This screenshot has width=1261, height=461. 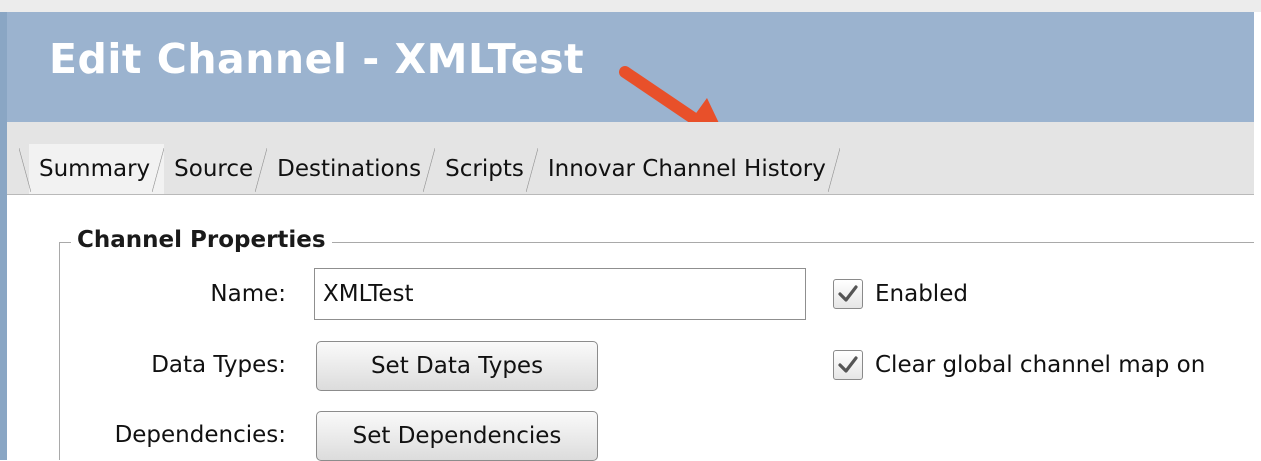 I want to click on clear-map-label: Clear global channel map on, so click(x=1040, y=365).